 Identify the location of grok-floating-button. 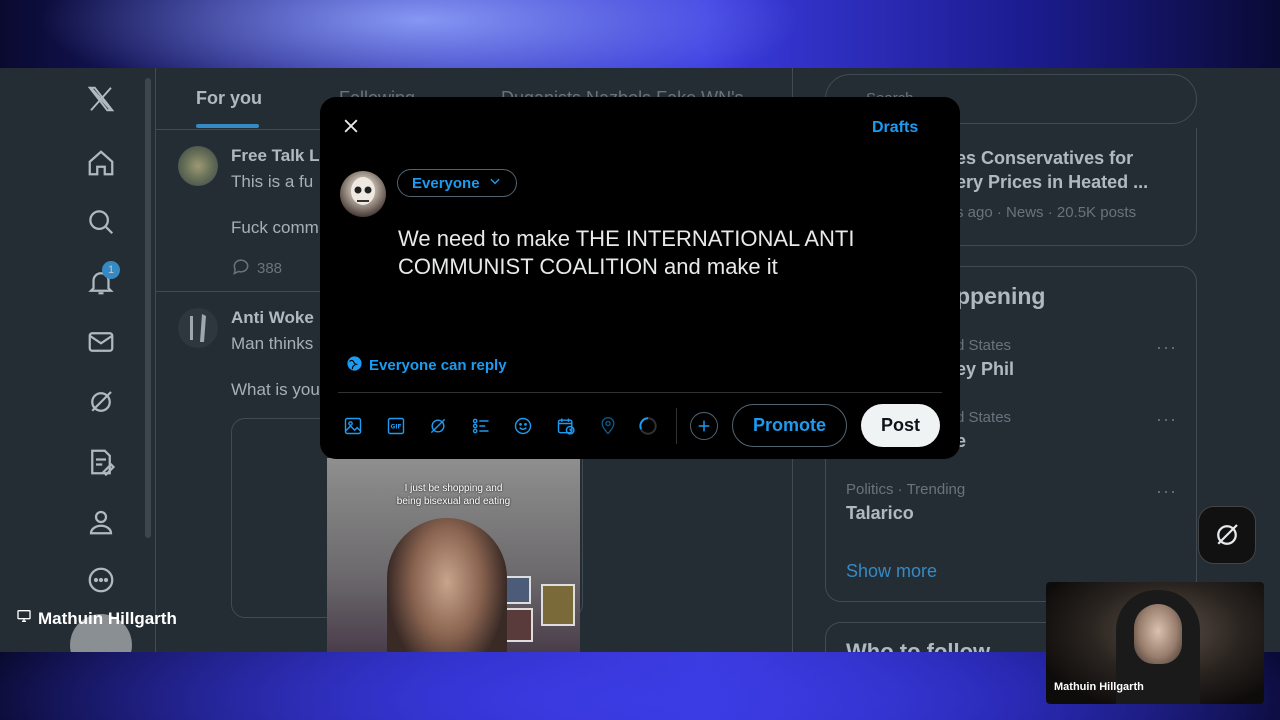
(1227, 535).